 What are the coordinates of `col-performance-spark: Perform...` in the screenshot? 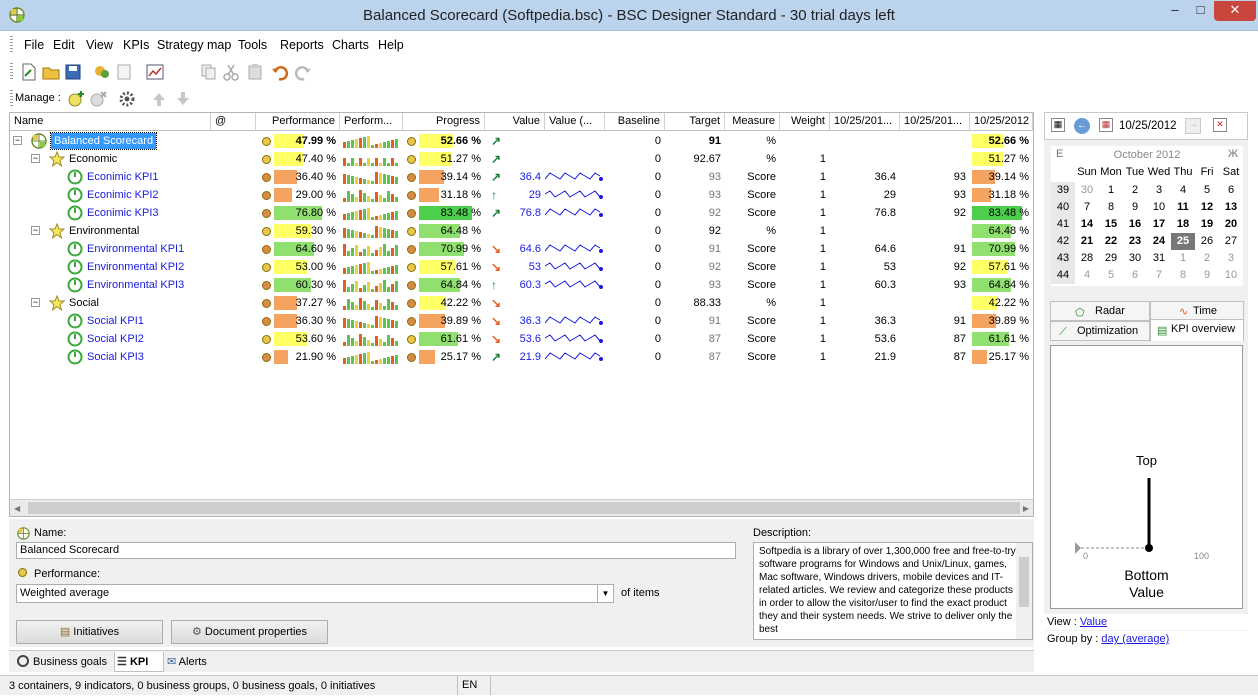 It's located at (371, 122).